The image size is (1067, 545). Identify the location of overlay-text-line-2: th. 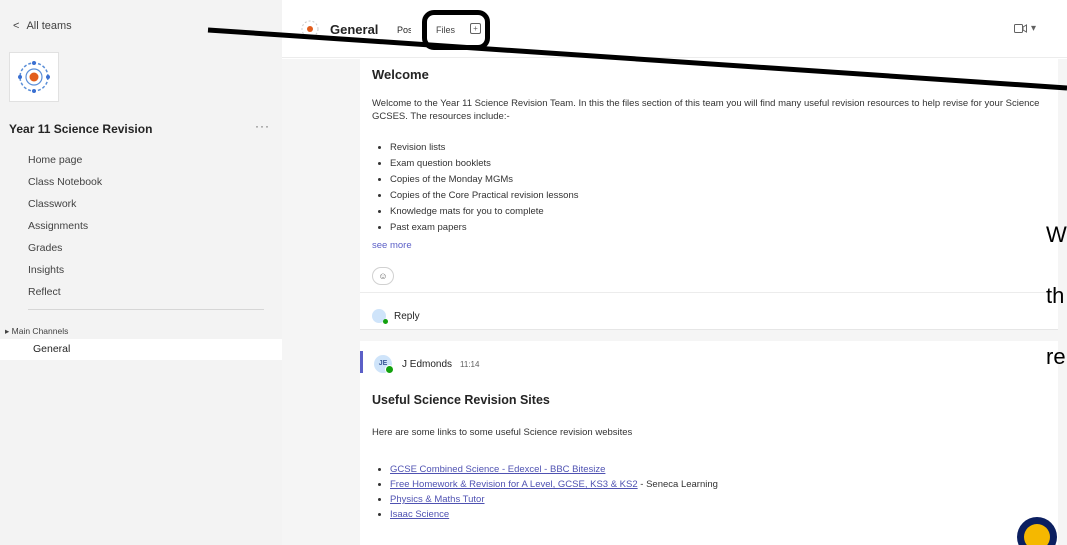
(1055, 295).